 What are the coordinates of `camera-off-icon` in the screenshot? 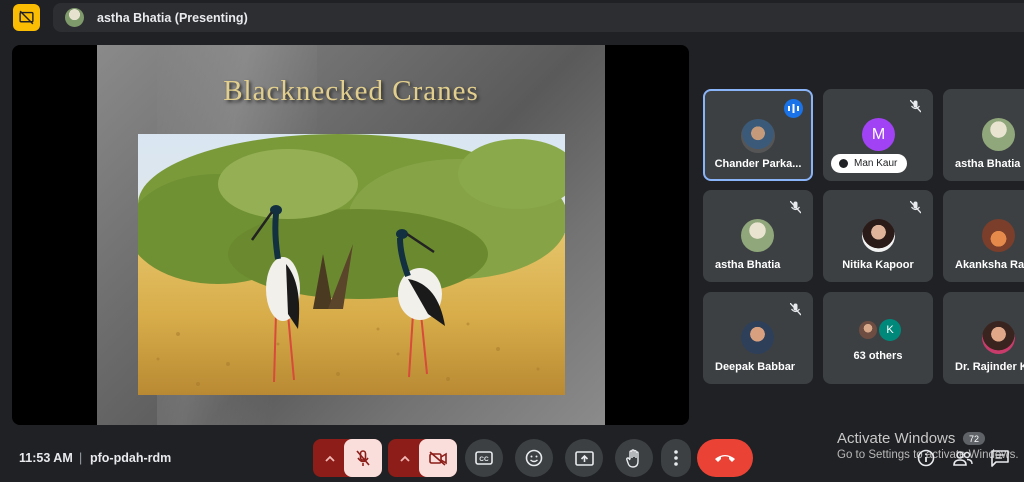 It's located at (438, 458).